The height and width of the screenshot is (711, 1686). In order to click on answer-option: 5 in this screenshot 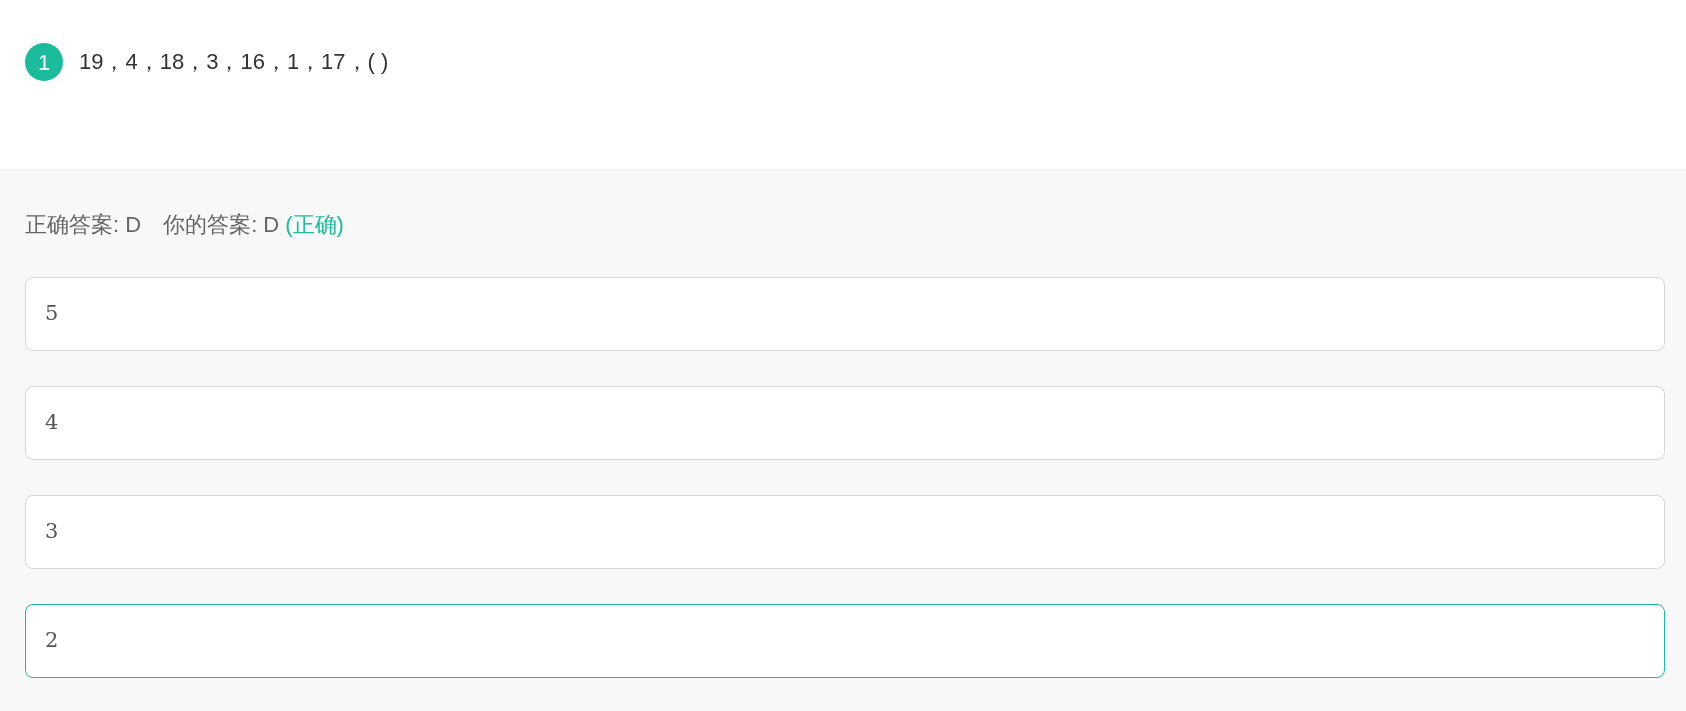, I will do `click(845, 314)`.